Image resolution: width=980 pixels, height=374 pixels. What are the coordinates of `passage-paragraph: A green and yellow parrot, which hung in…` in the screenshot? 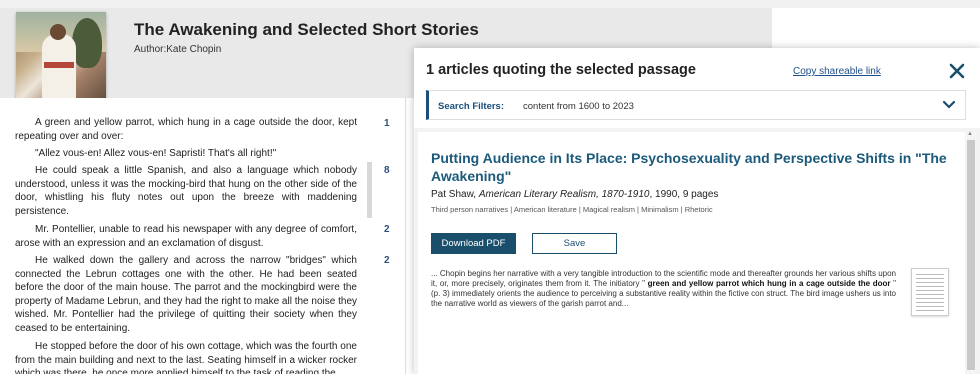 It's located at (186, 129).